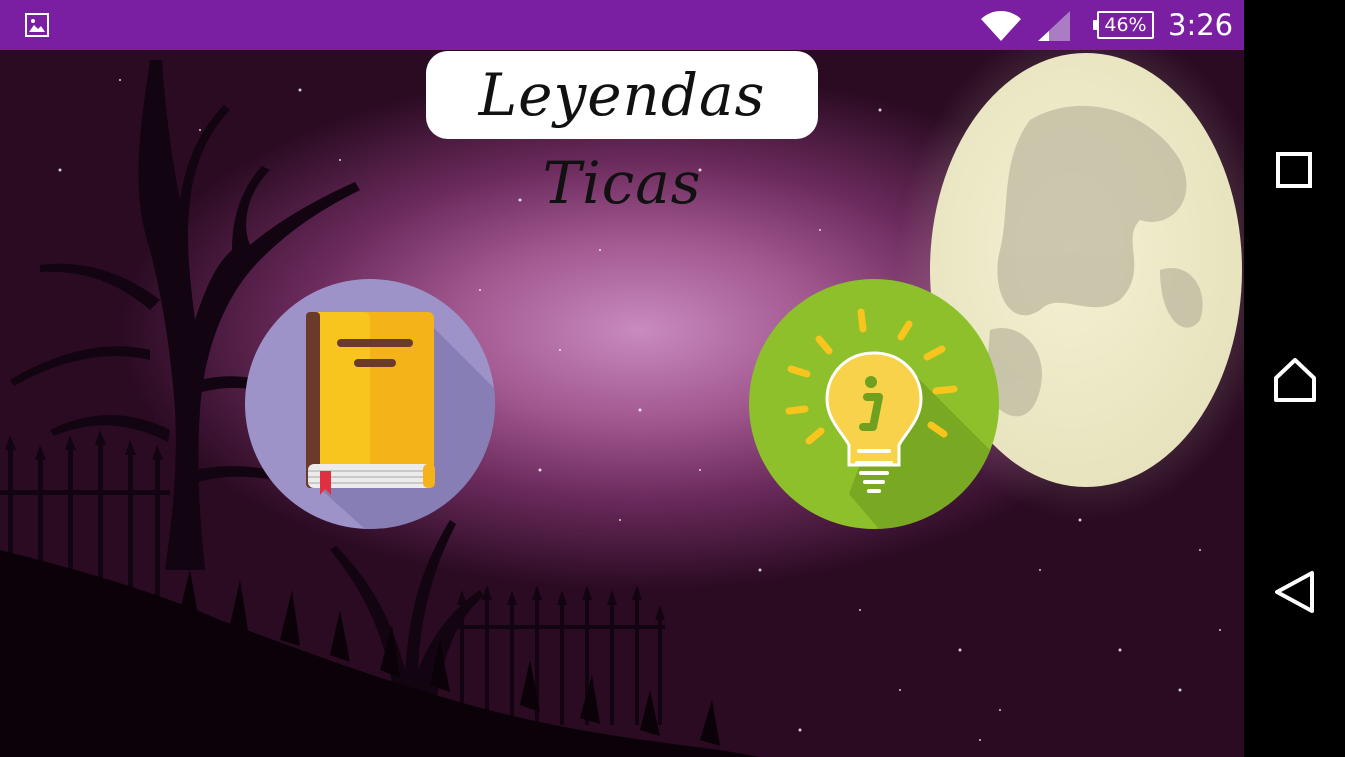 This screenshot has height=757, width=1345. I want to click on info-lightbulb-button, so click(874, 404).